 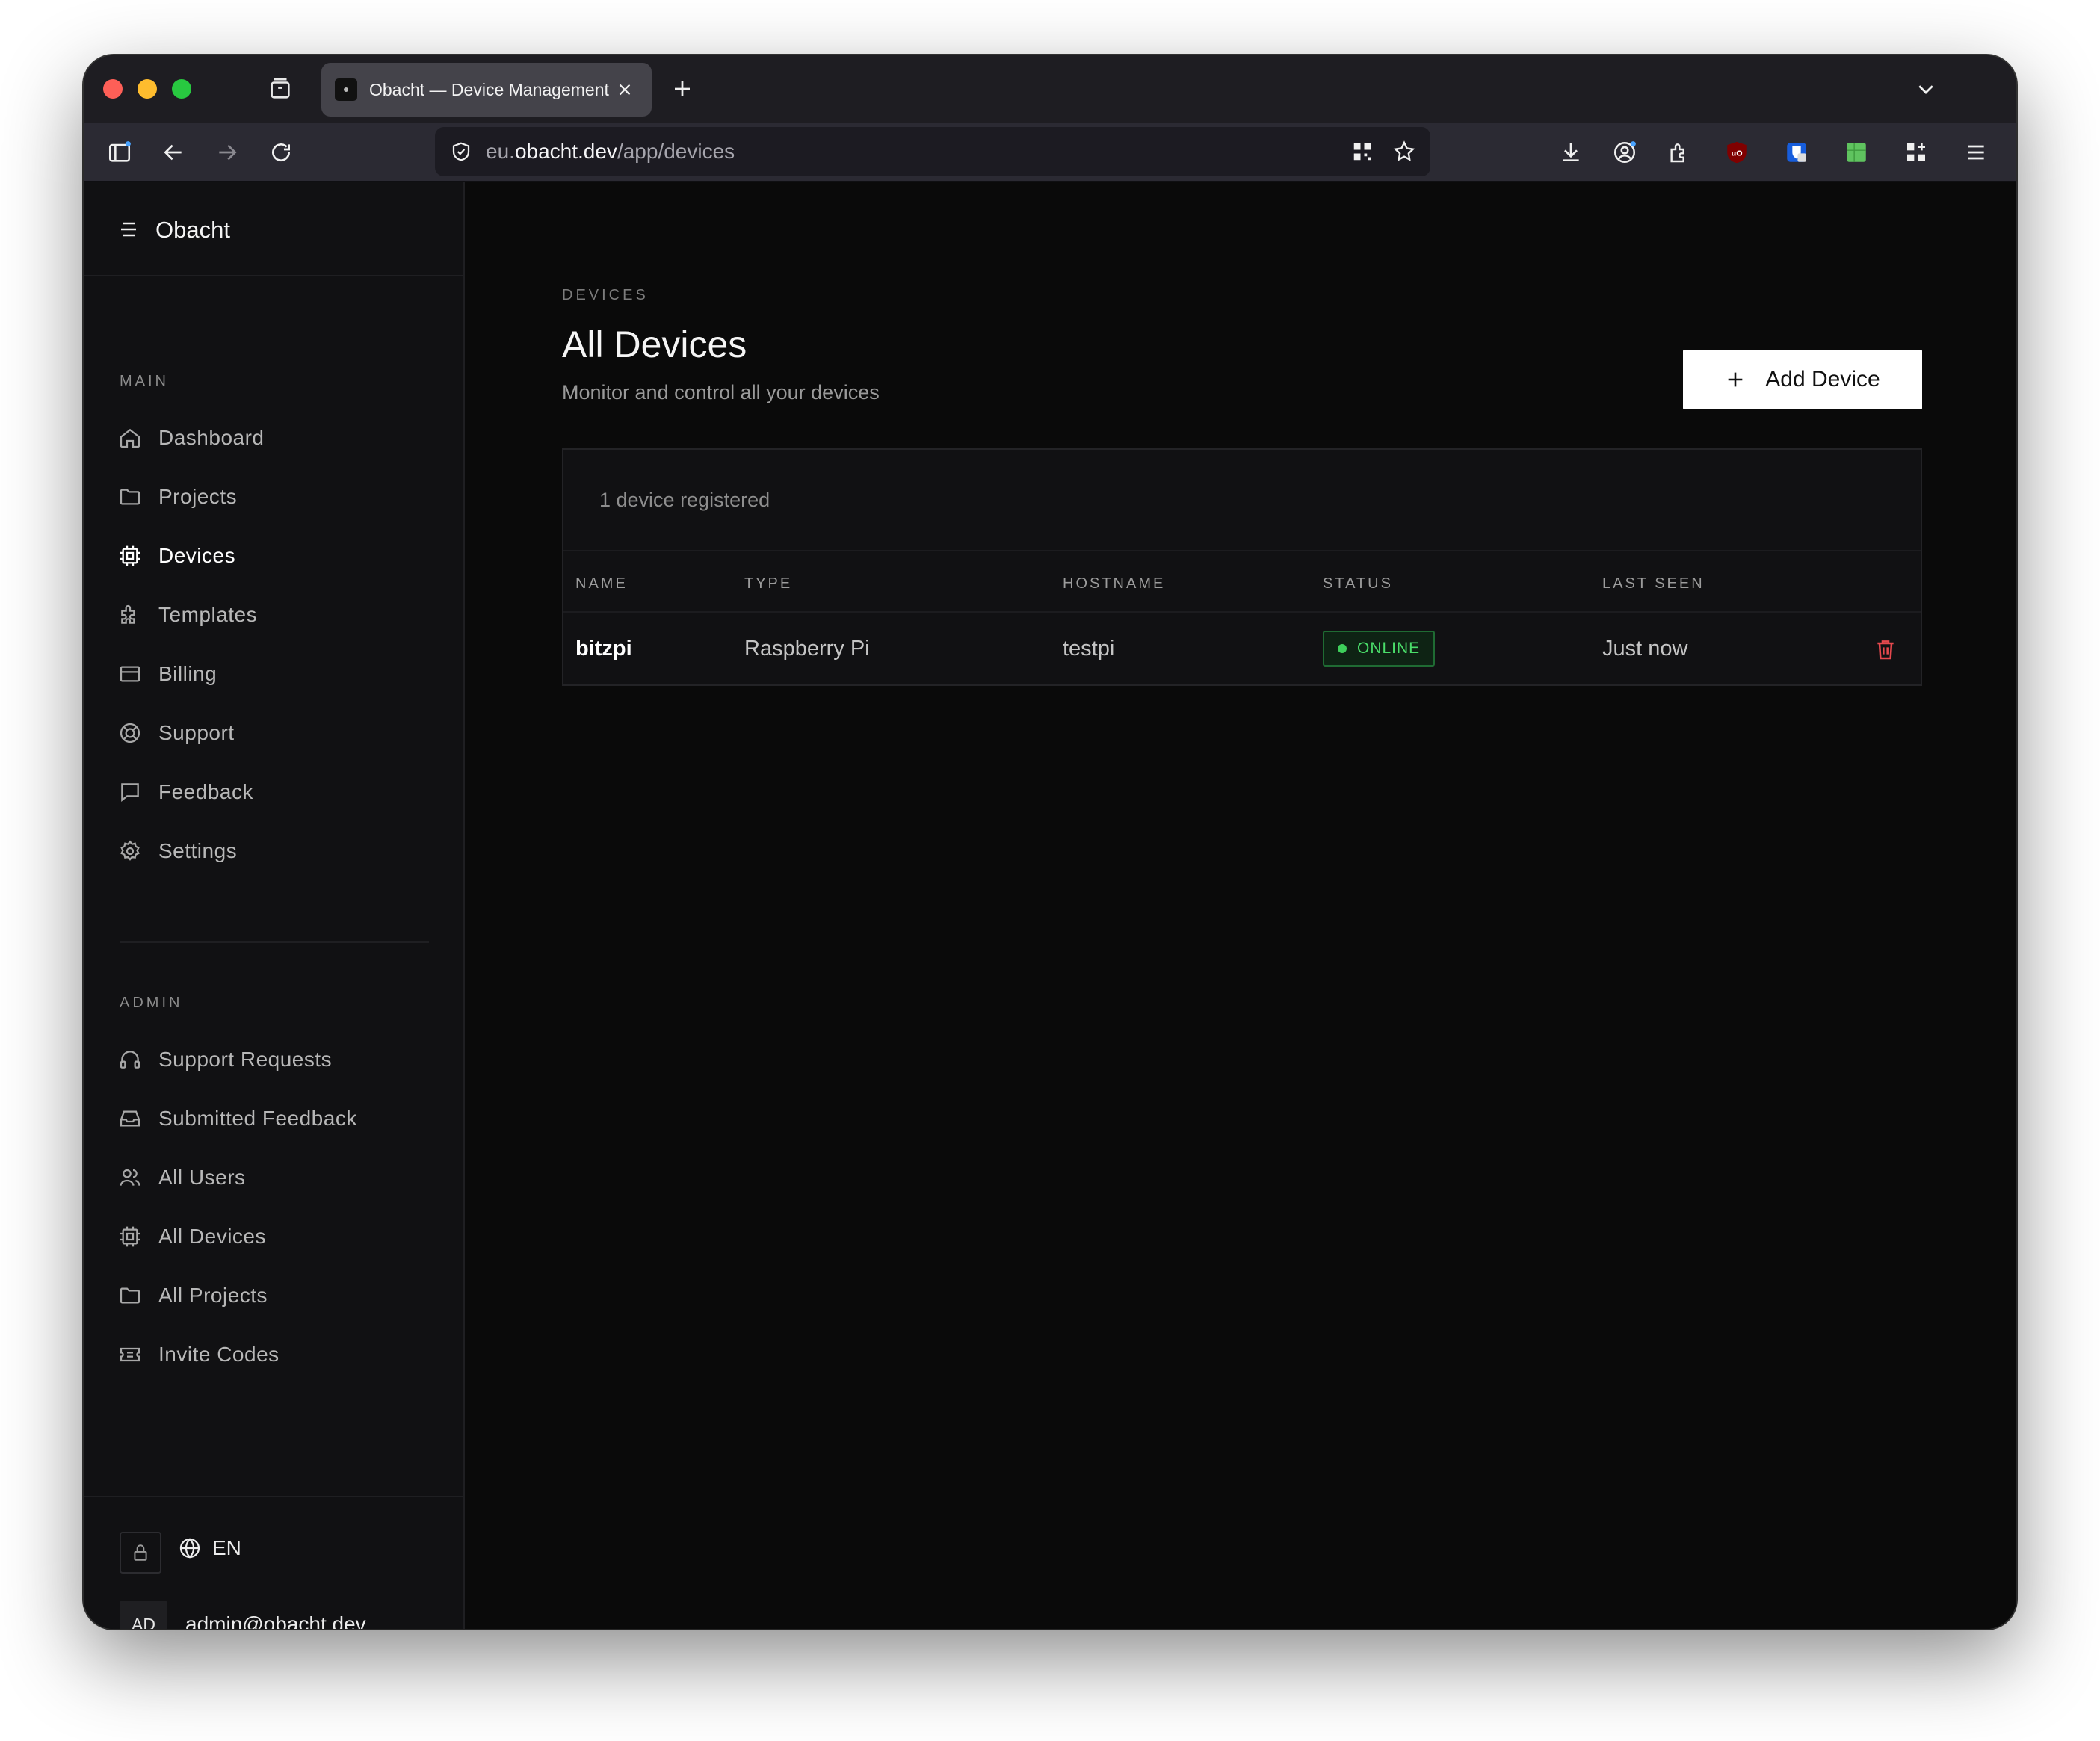 I want to click on tab-title: Obacht — Device Management, so click(x=489, y=89).